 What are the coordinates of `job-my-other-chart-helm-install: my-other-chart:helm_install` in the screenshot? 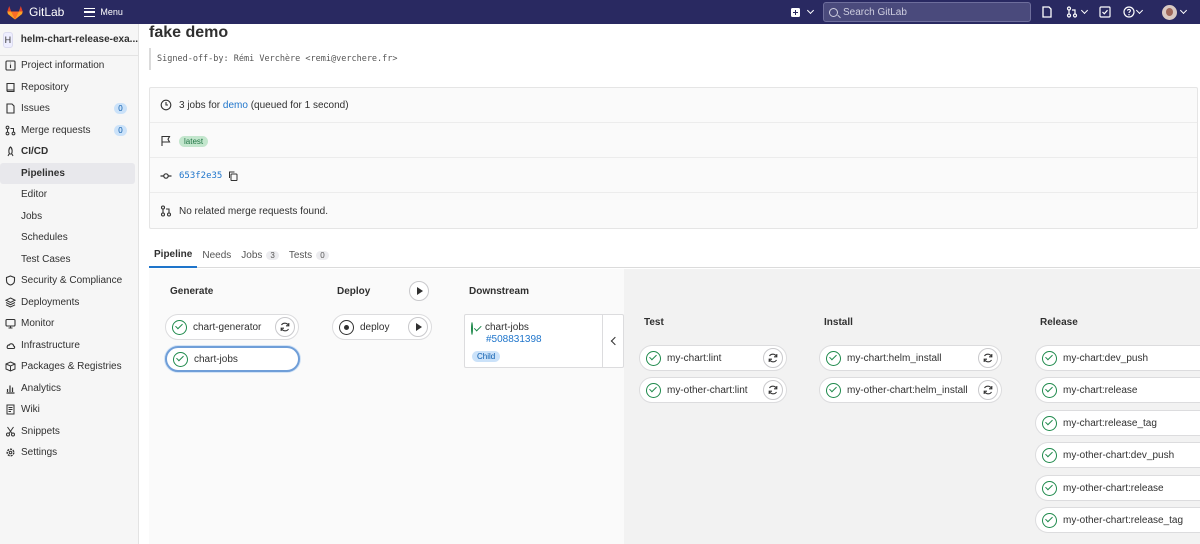 It's located at (910, 390).